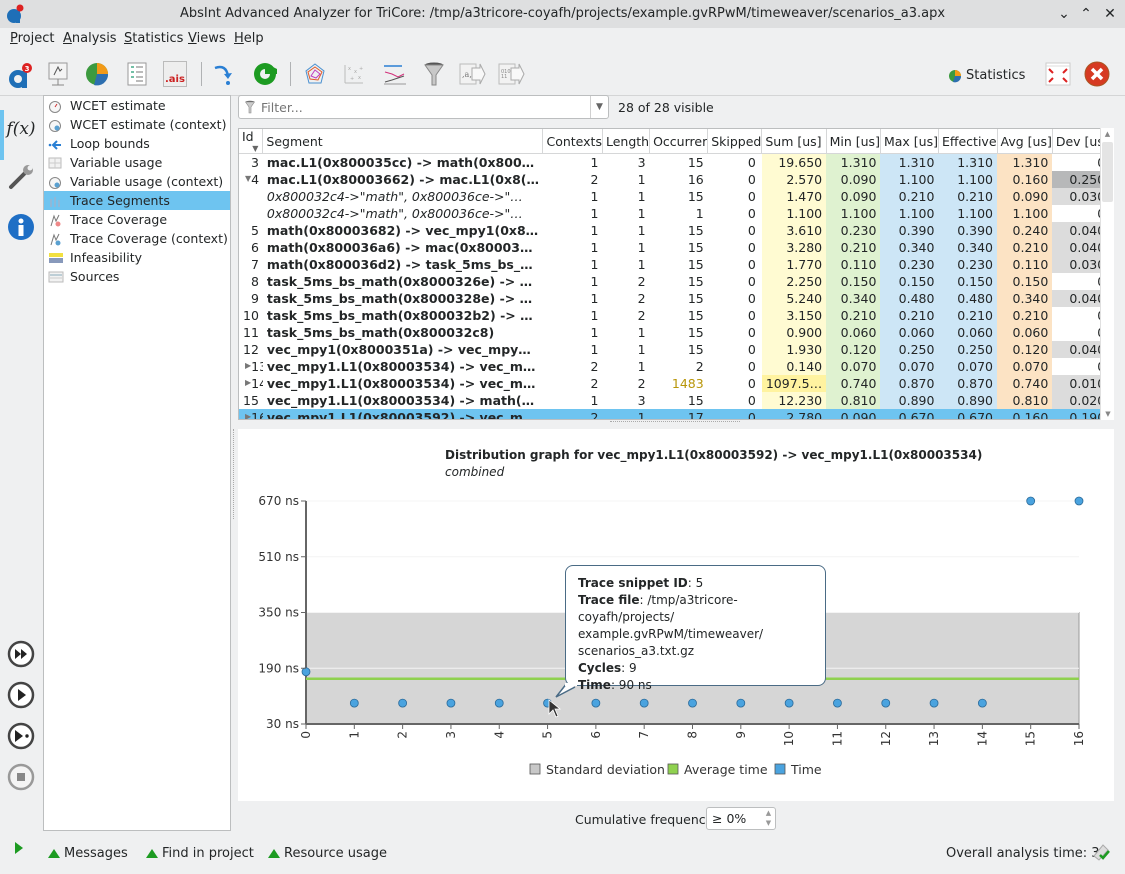 The width and height of the screenshot is (1125, 874). What do you see at coordinates (1108, 414) in the screenshot?
I see `scroll-down-arrow: ▼` at bounding box center [1108, 414].